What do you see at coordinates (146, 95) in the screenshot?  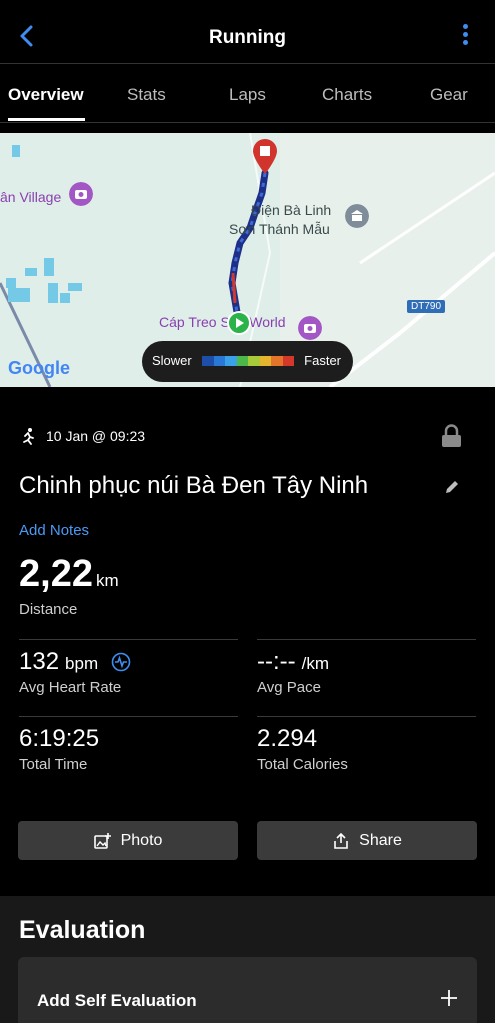 I see `tab-stats: Stats` at bounding box center [146, 95].